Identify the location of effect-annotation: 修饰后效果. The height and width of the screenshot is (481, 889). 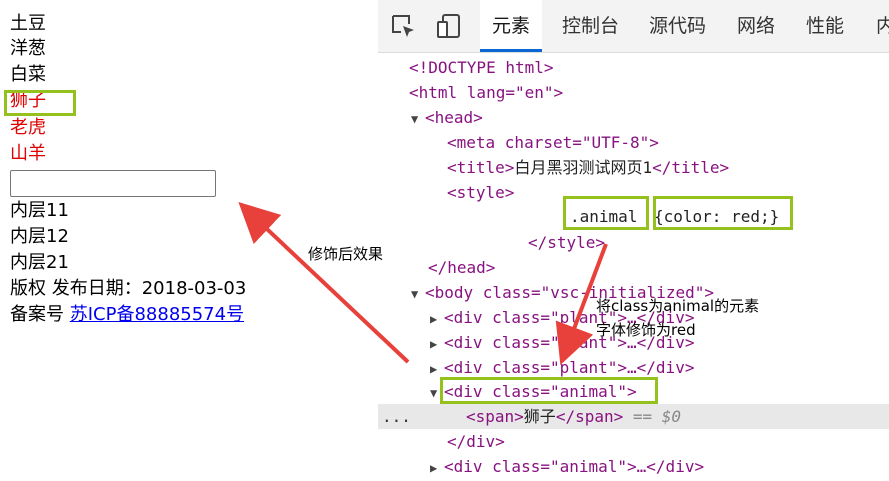
(346, 254).